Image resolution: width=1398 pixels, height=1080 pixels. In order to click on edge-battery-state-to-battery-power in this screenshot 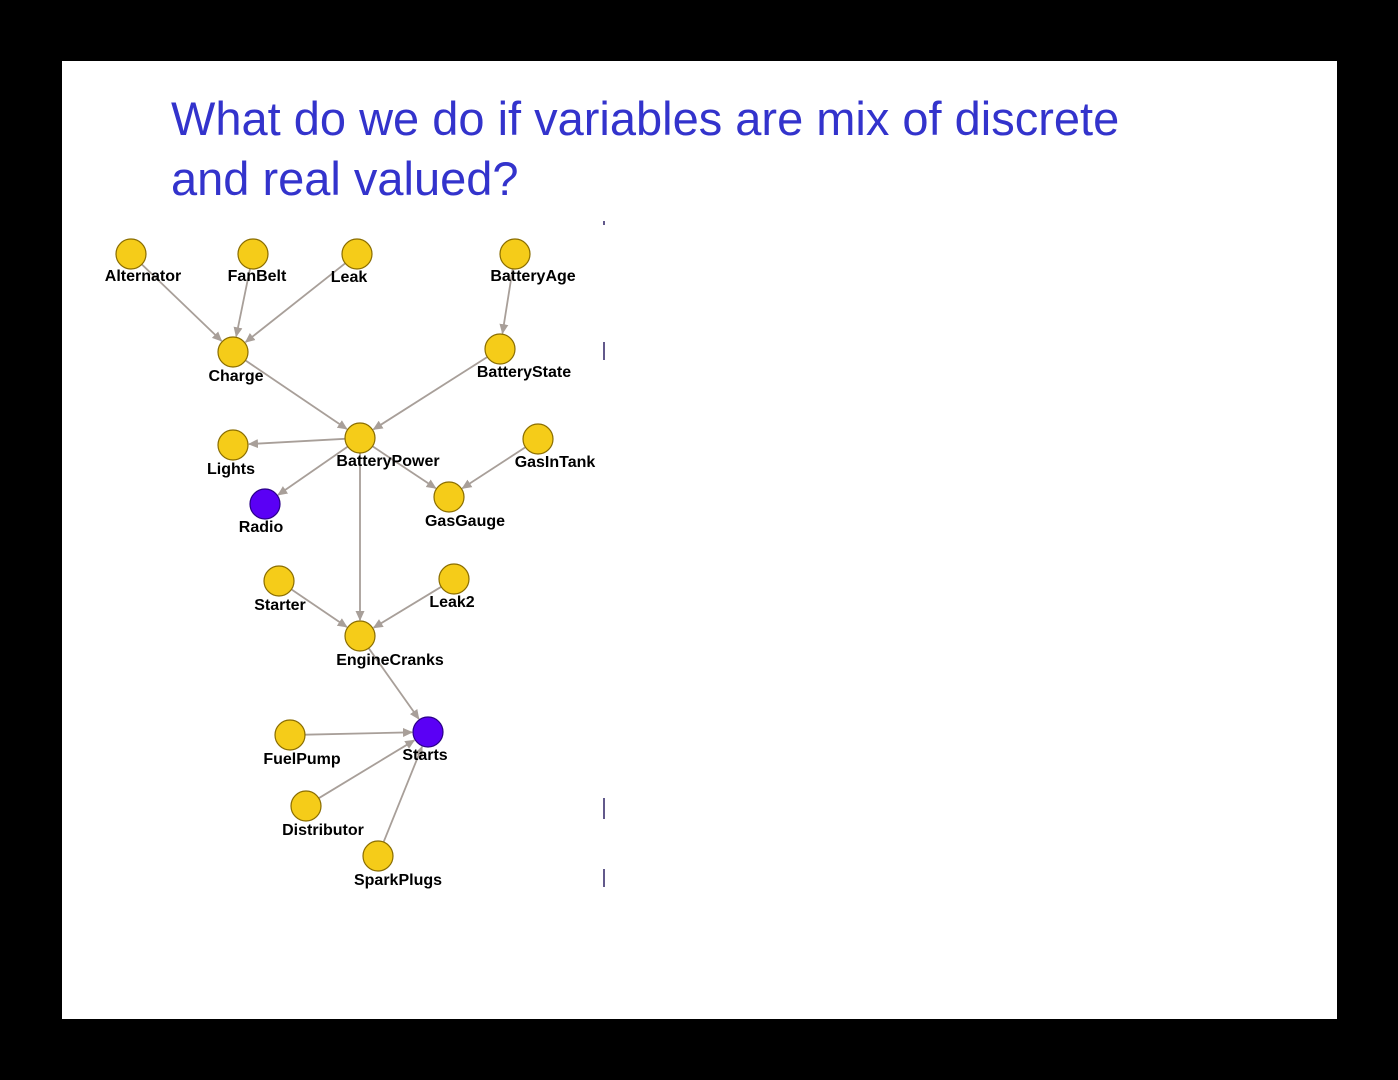, I will do `click(430, 393)`.